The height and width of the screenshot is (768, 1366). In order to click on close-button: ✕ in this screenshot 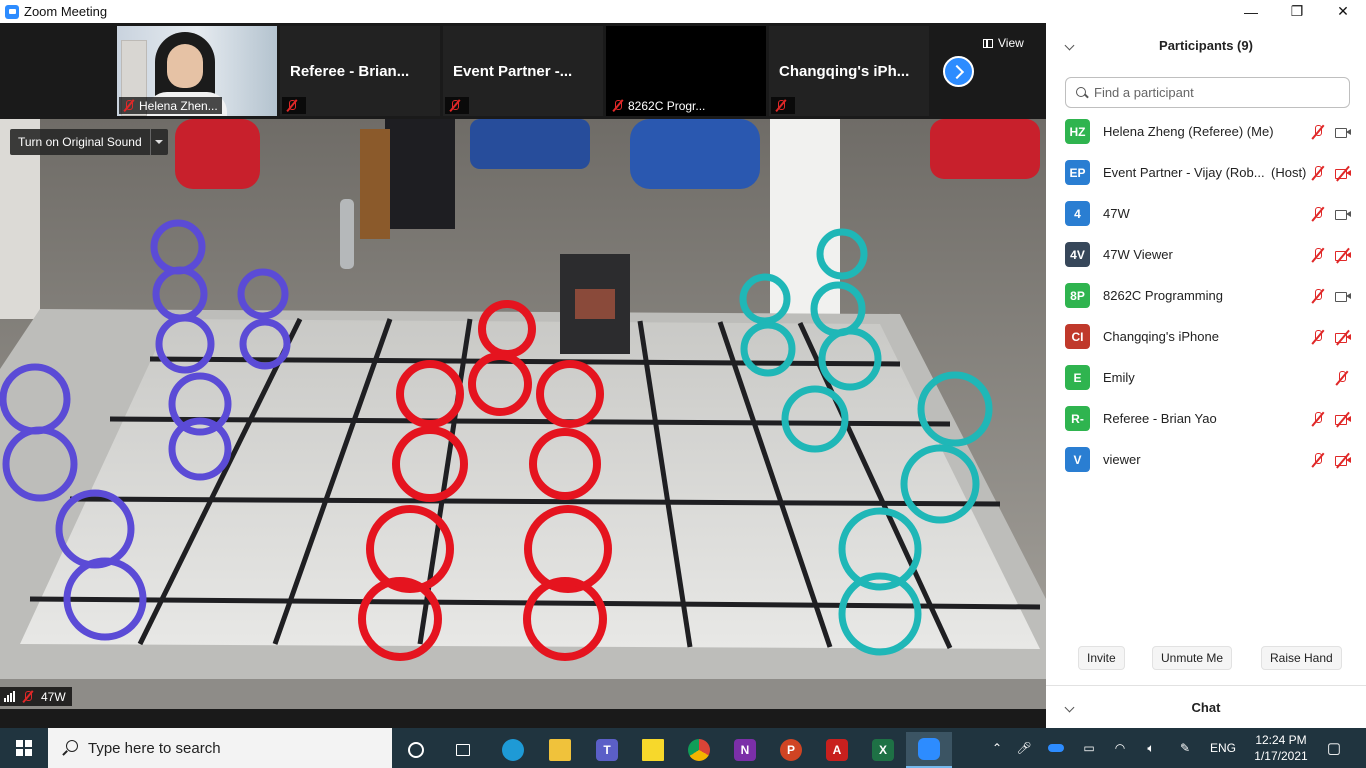, I will do `click(1343, 11)`.